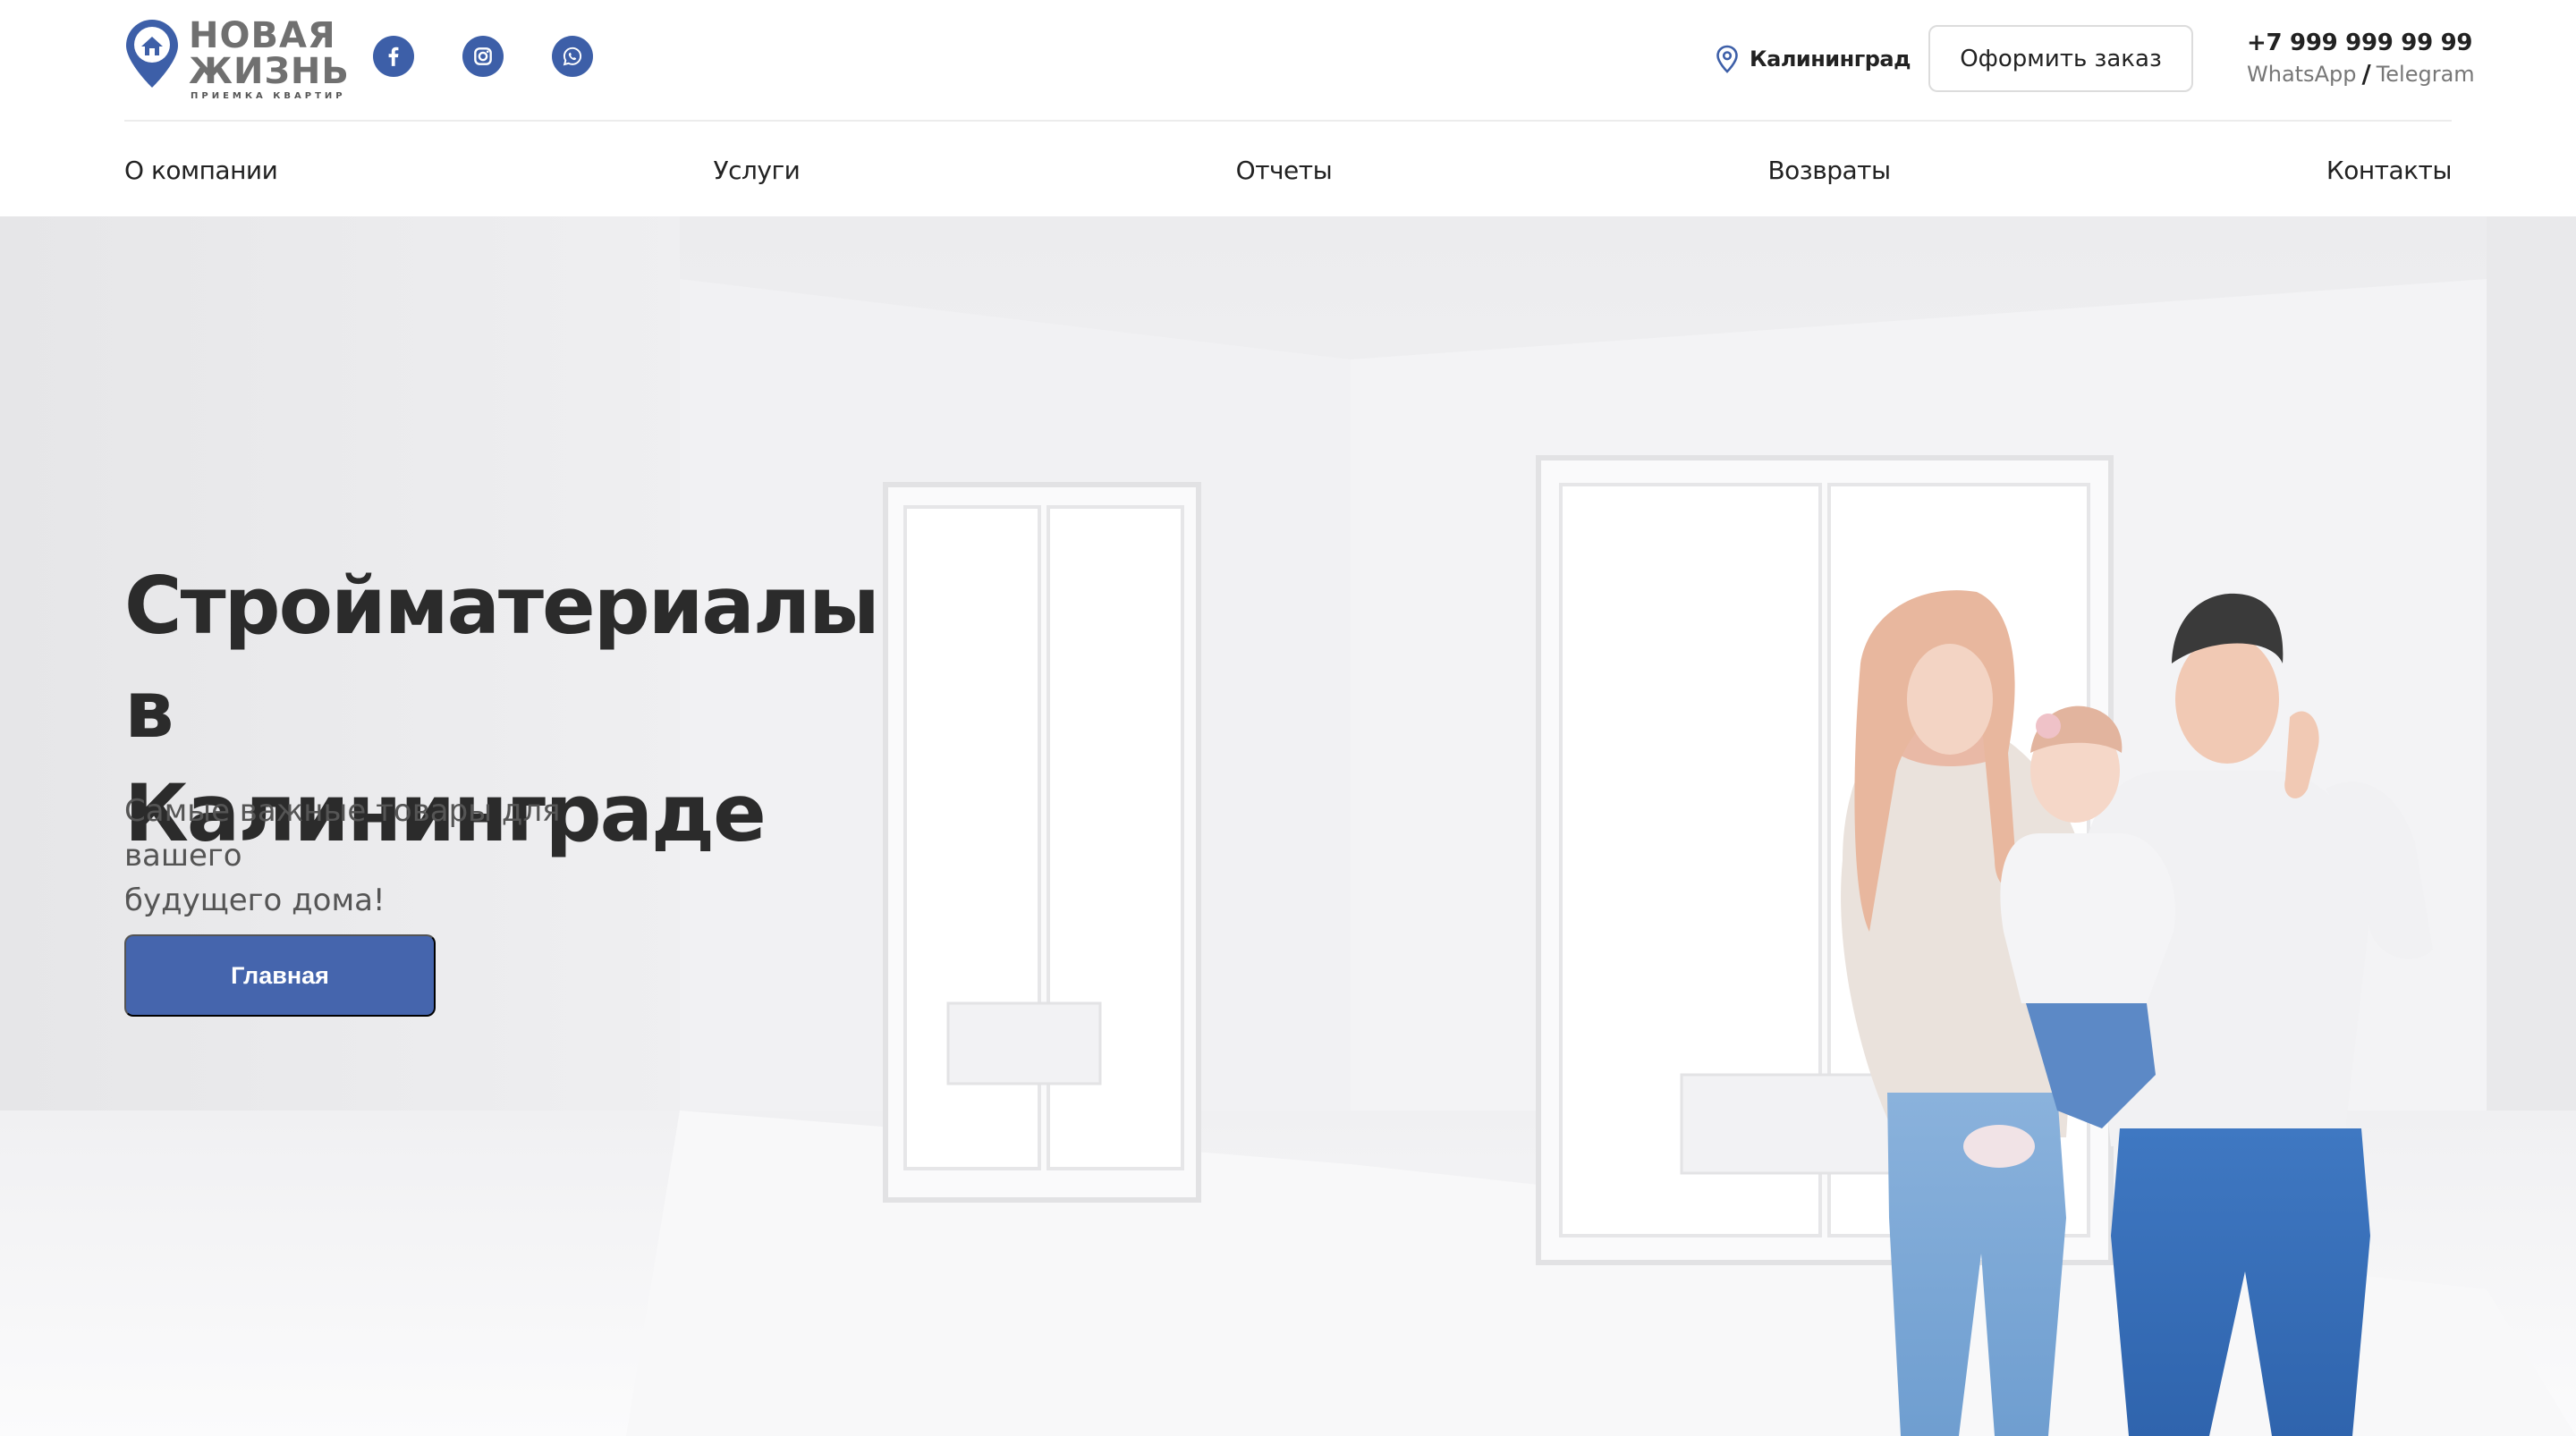 This screenshot has height=1436, width=2576. I want to click on hero-title-line1: Стройматериалы в, so click(502, 658).